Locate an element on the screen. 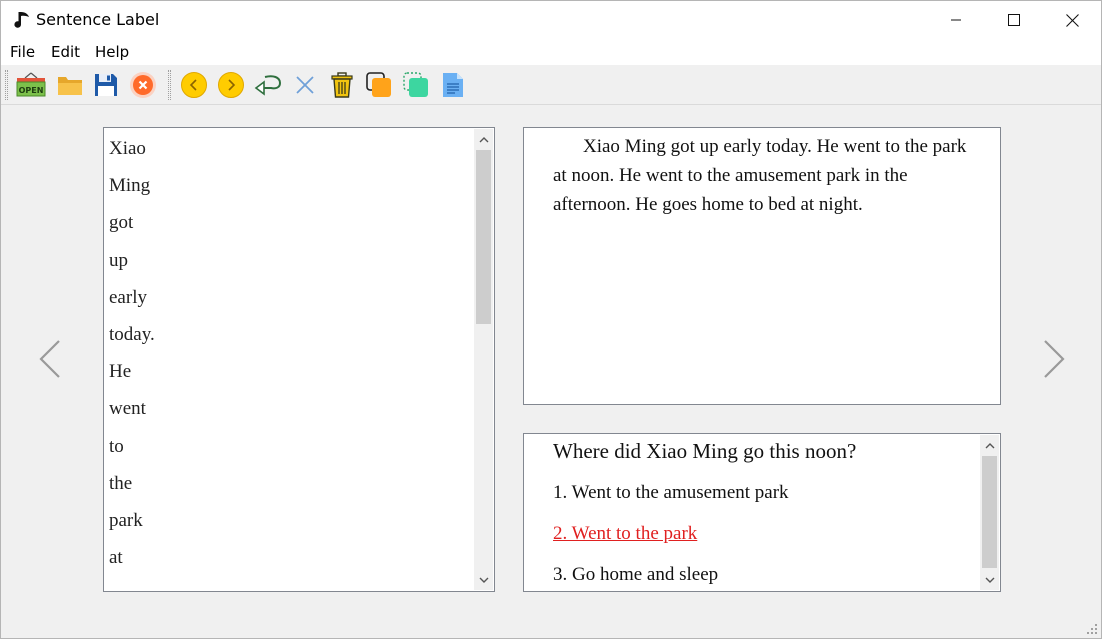  prev-page-arrow is located at coordinates (49, 359).